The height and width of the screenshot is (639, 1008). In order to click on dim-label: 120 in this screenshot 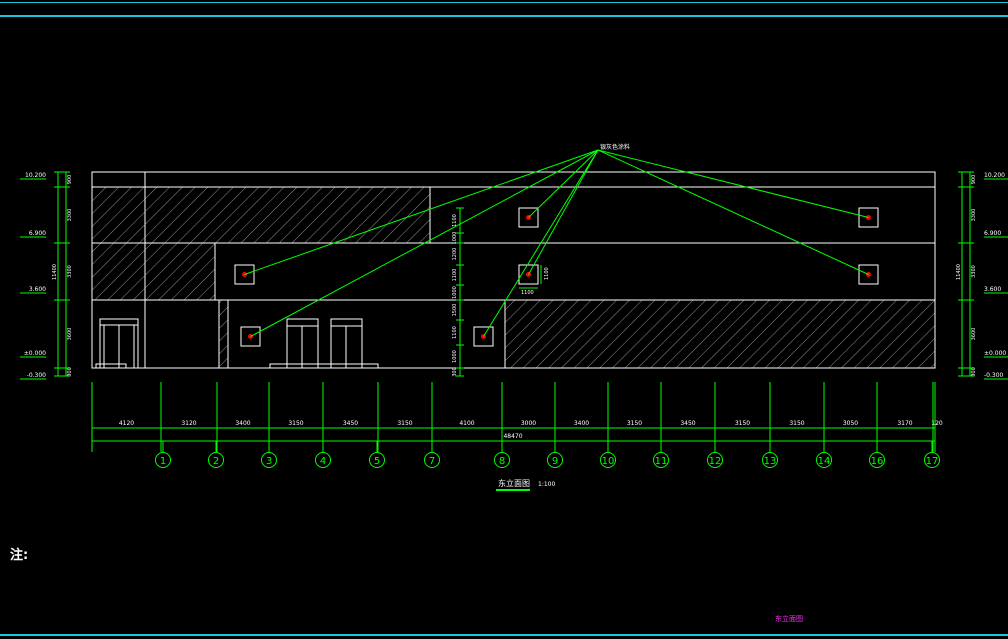, I will do `click(937, 423)`.